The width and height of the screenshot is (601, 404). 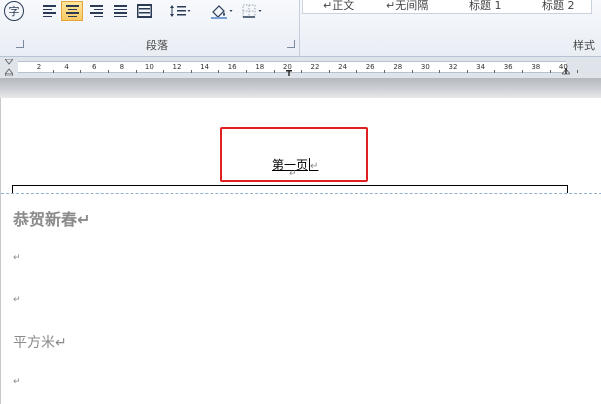 I want to click on ruler-number: 26, so click(x=370, y=67).